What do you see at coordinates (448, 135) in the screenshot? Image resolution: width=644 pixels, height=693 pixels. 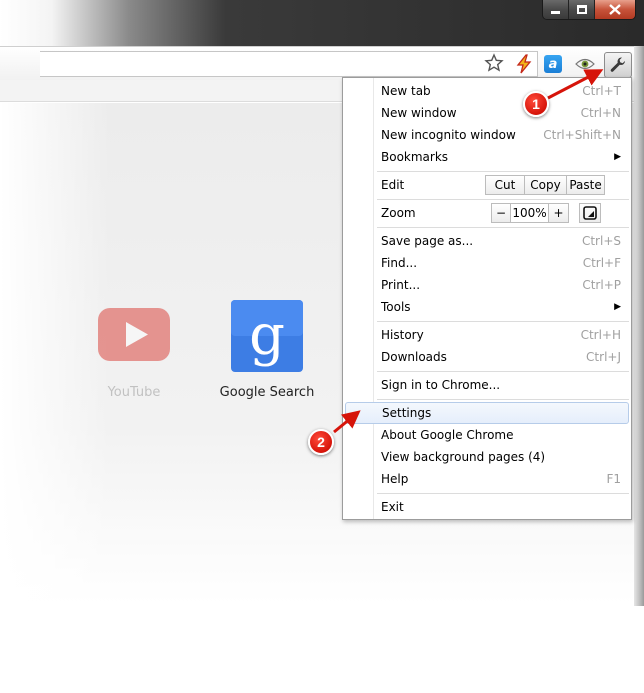 I see `menu-item-label: New incognito window` at bounding box center [448, 135].